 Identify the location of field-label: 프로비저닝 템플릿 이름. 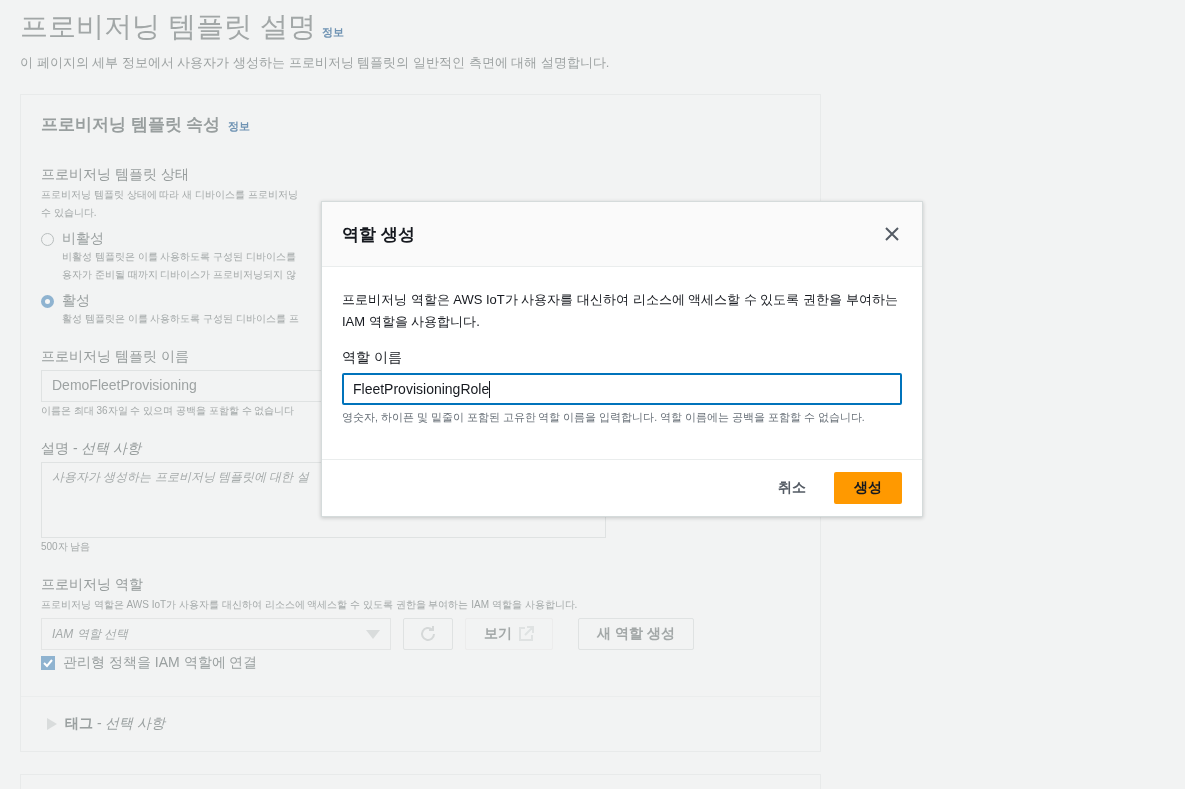
(115, 357).